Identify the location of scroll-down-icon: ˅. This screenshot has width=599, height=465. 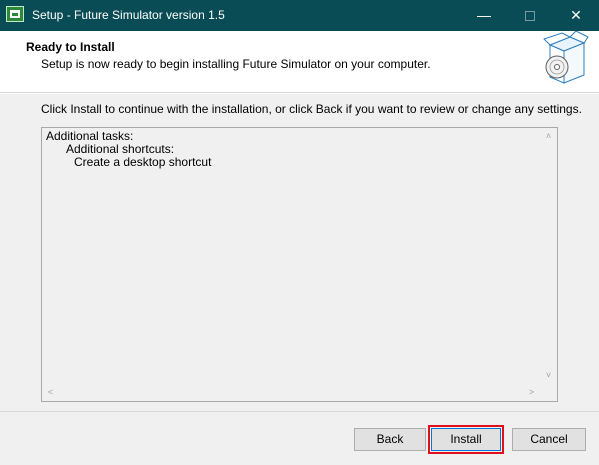
(548, 375).